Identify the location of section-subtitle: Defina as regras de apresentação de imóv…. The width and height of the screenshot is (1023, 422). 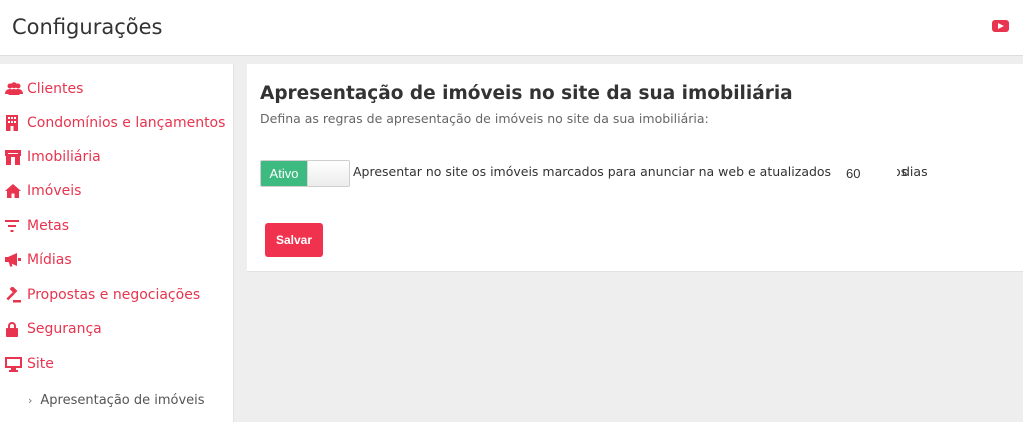
(484, 118).